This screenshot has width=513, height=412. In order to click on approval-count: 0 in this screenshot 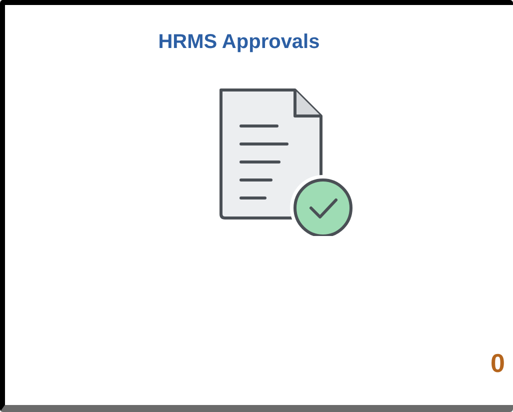, I will do `click(497, 363)`.